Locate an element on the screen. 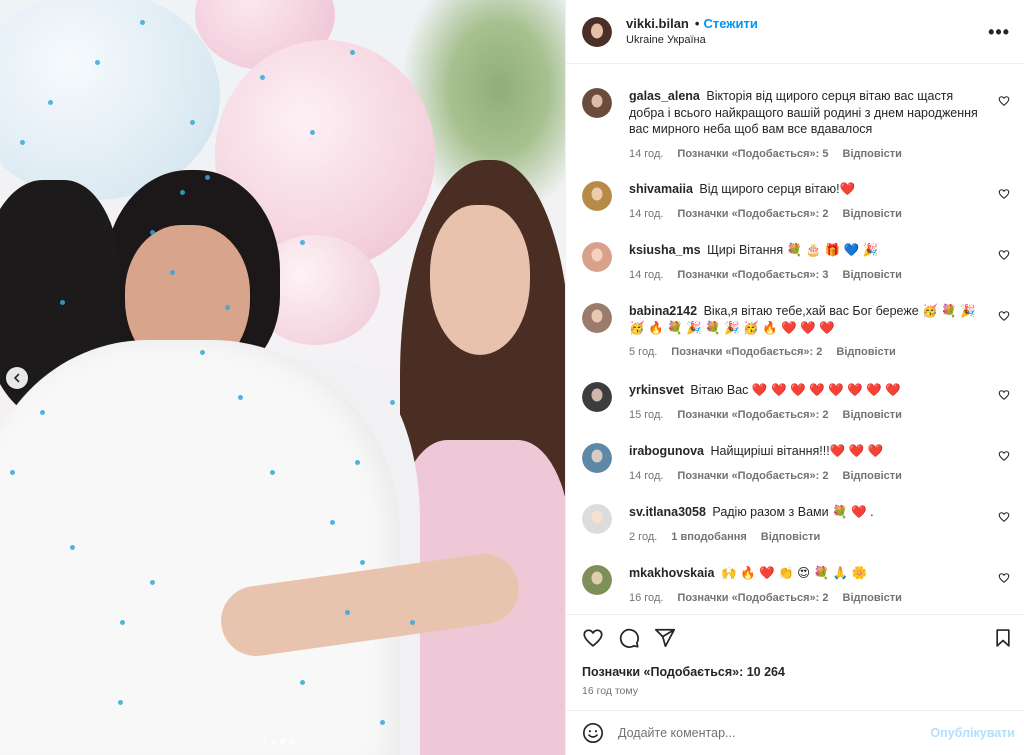  comment-text: Найщиріші вітання!!!❤️ ❤️ ❤️ is located at coordinates (797, 451).